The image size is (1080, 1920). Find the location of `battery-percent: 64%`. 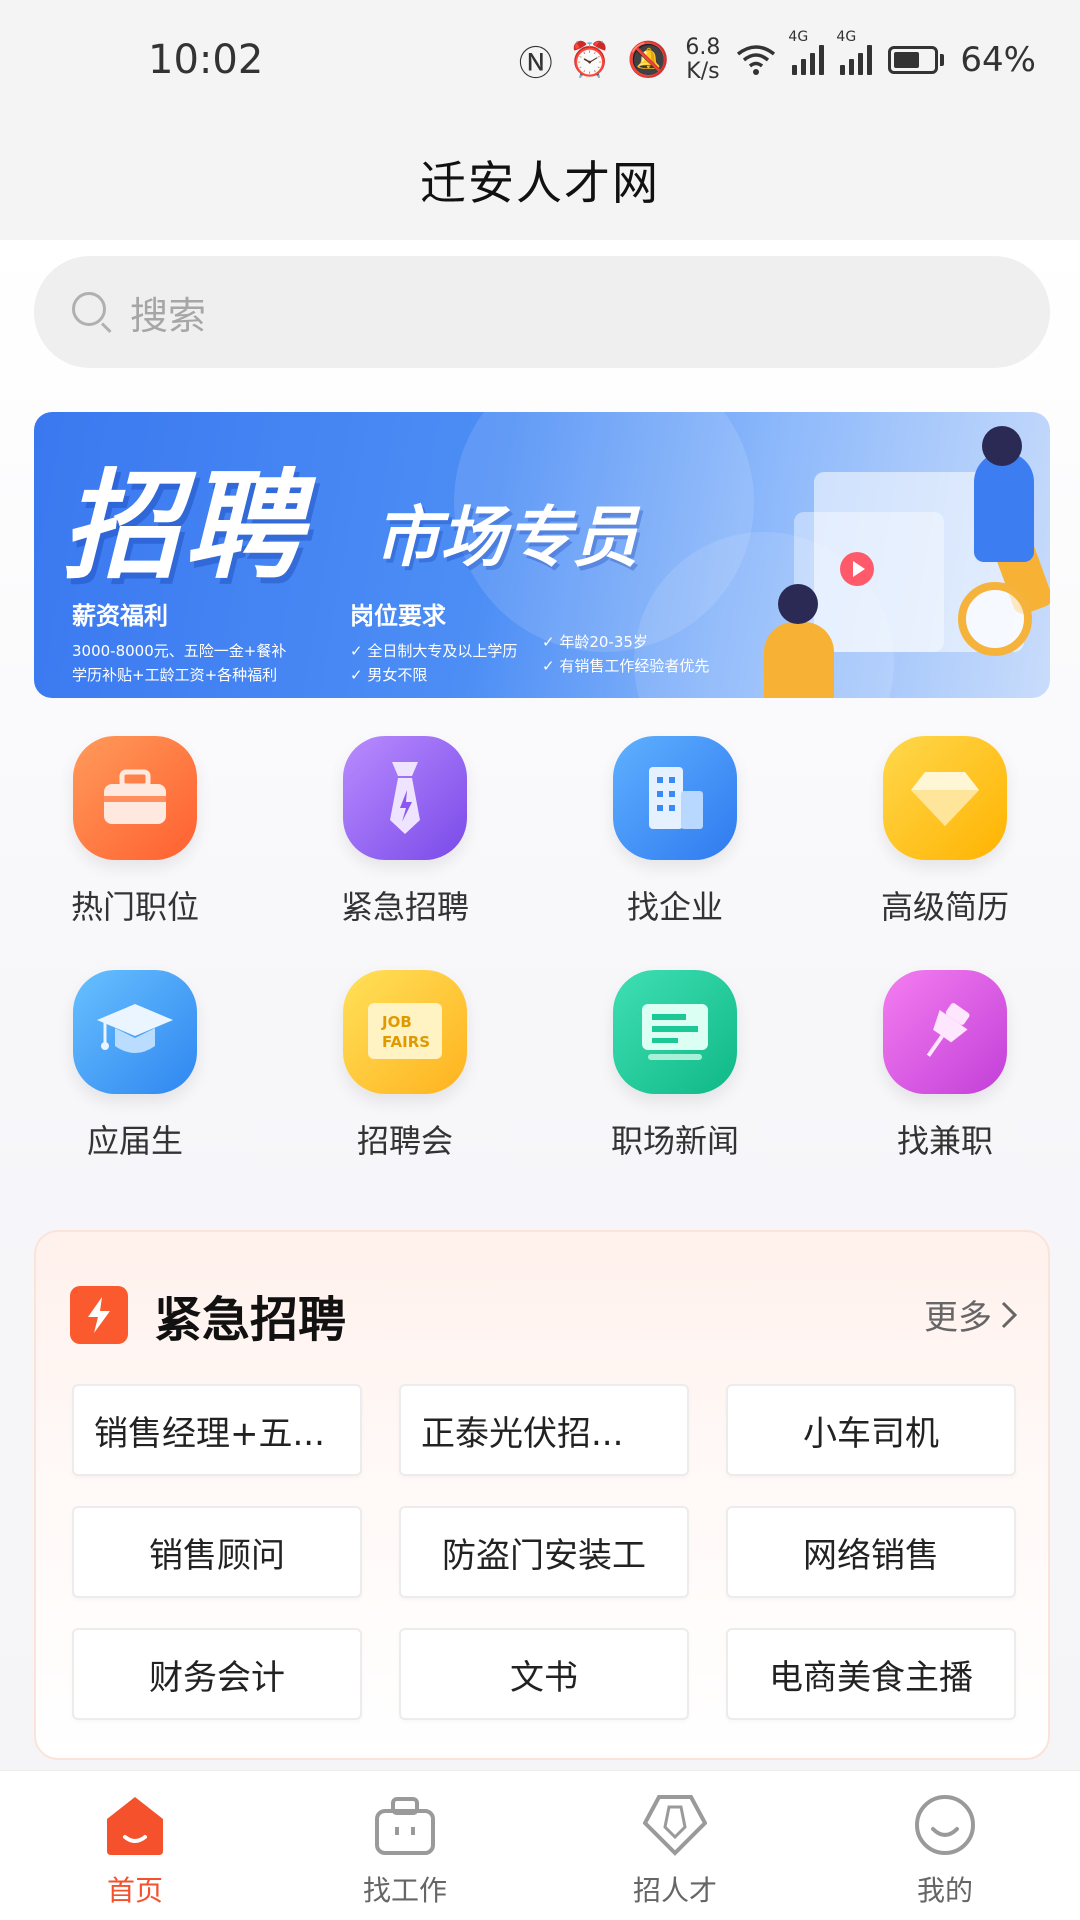

battery-percent: 64% is located at coordinates (998, 60).